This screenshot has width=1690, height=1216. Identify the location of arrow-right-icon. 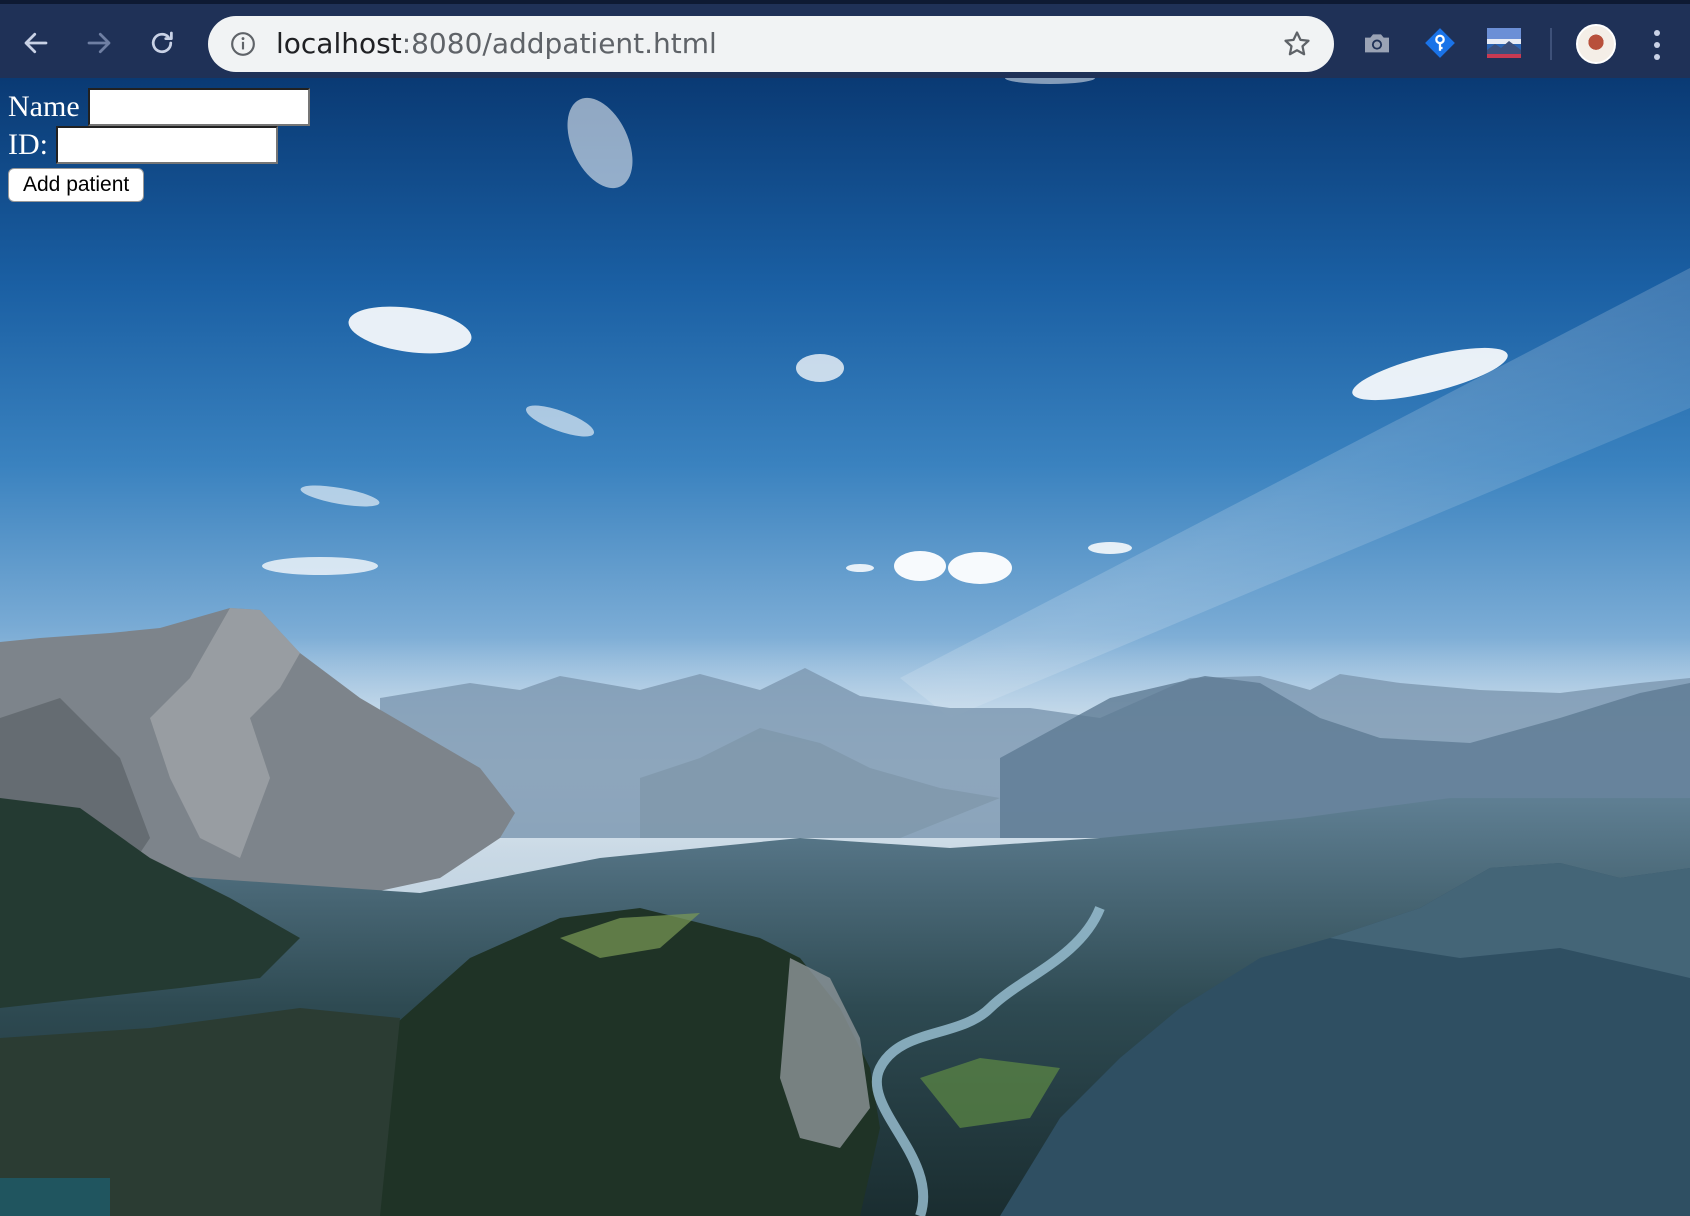
(99, 43).